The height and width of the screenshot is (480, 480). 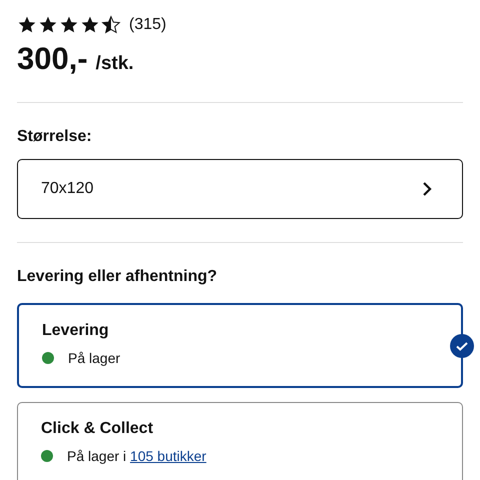 What do you see at coordinates (94, 358) in the screenshot?
I see `stock-status: På lager` at bounding box center [94, 358].